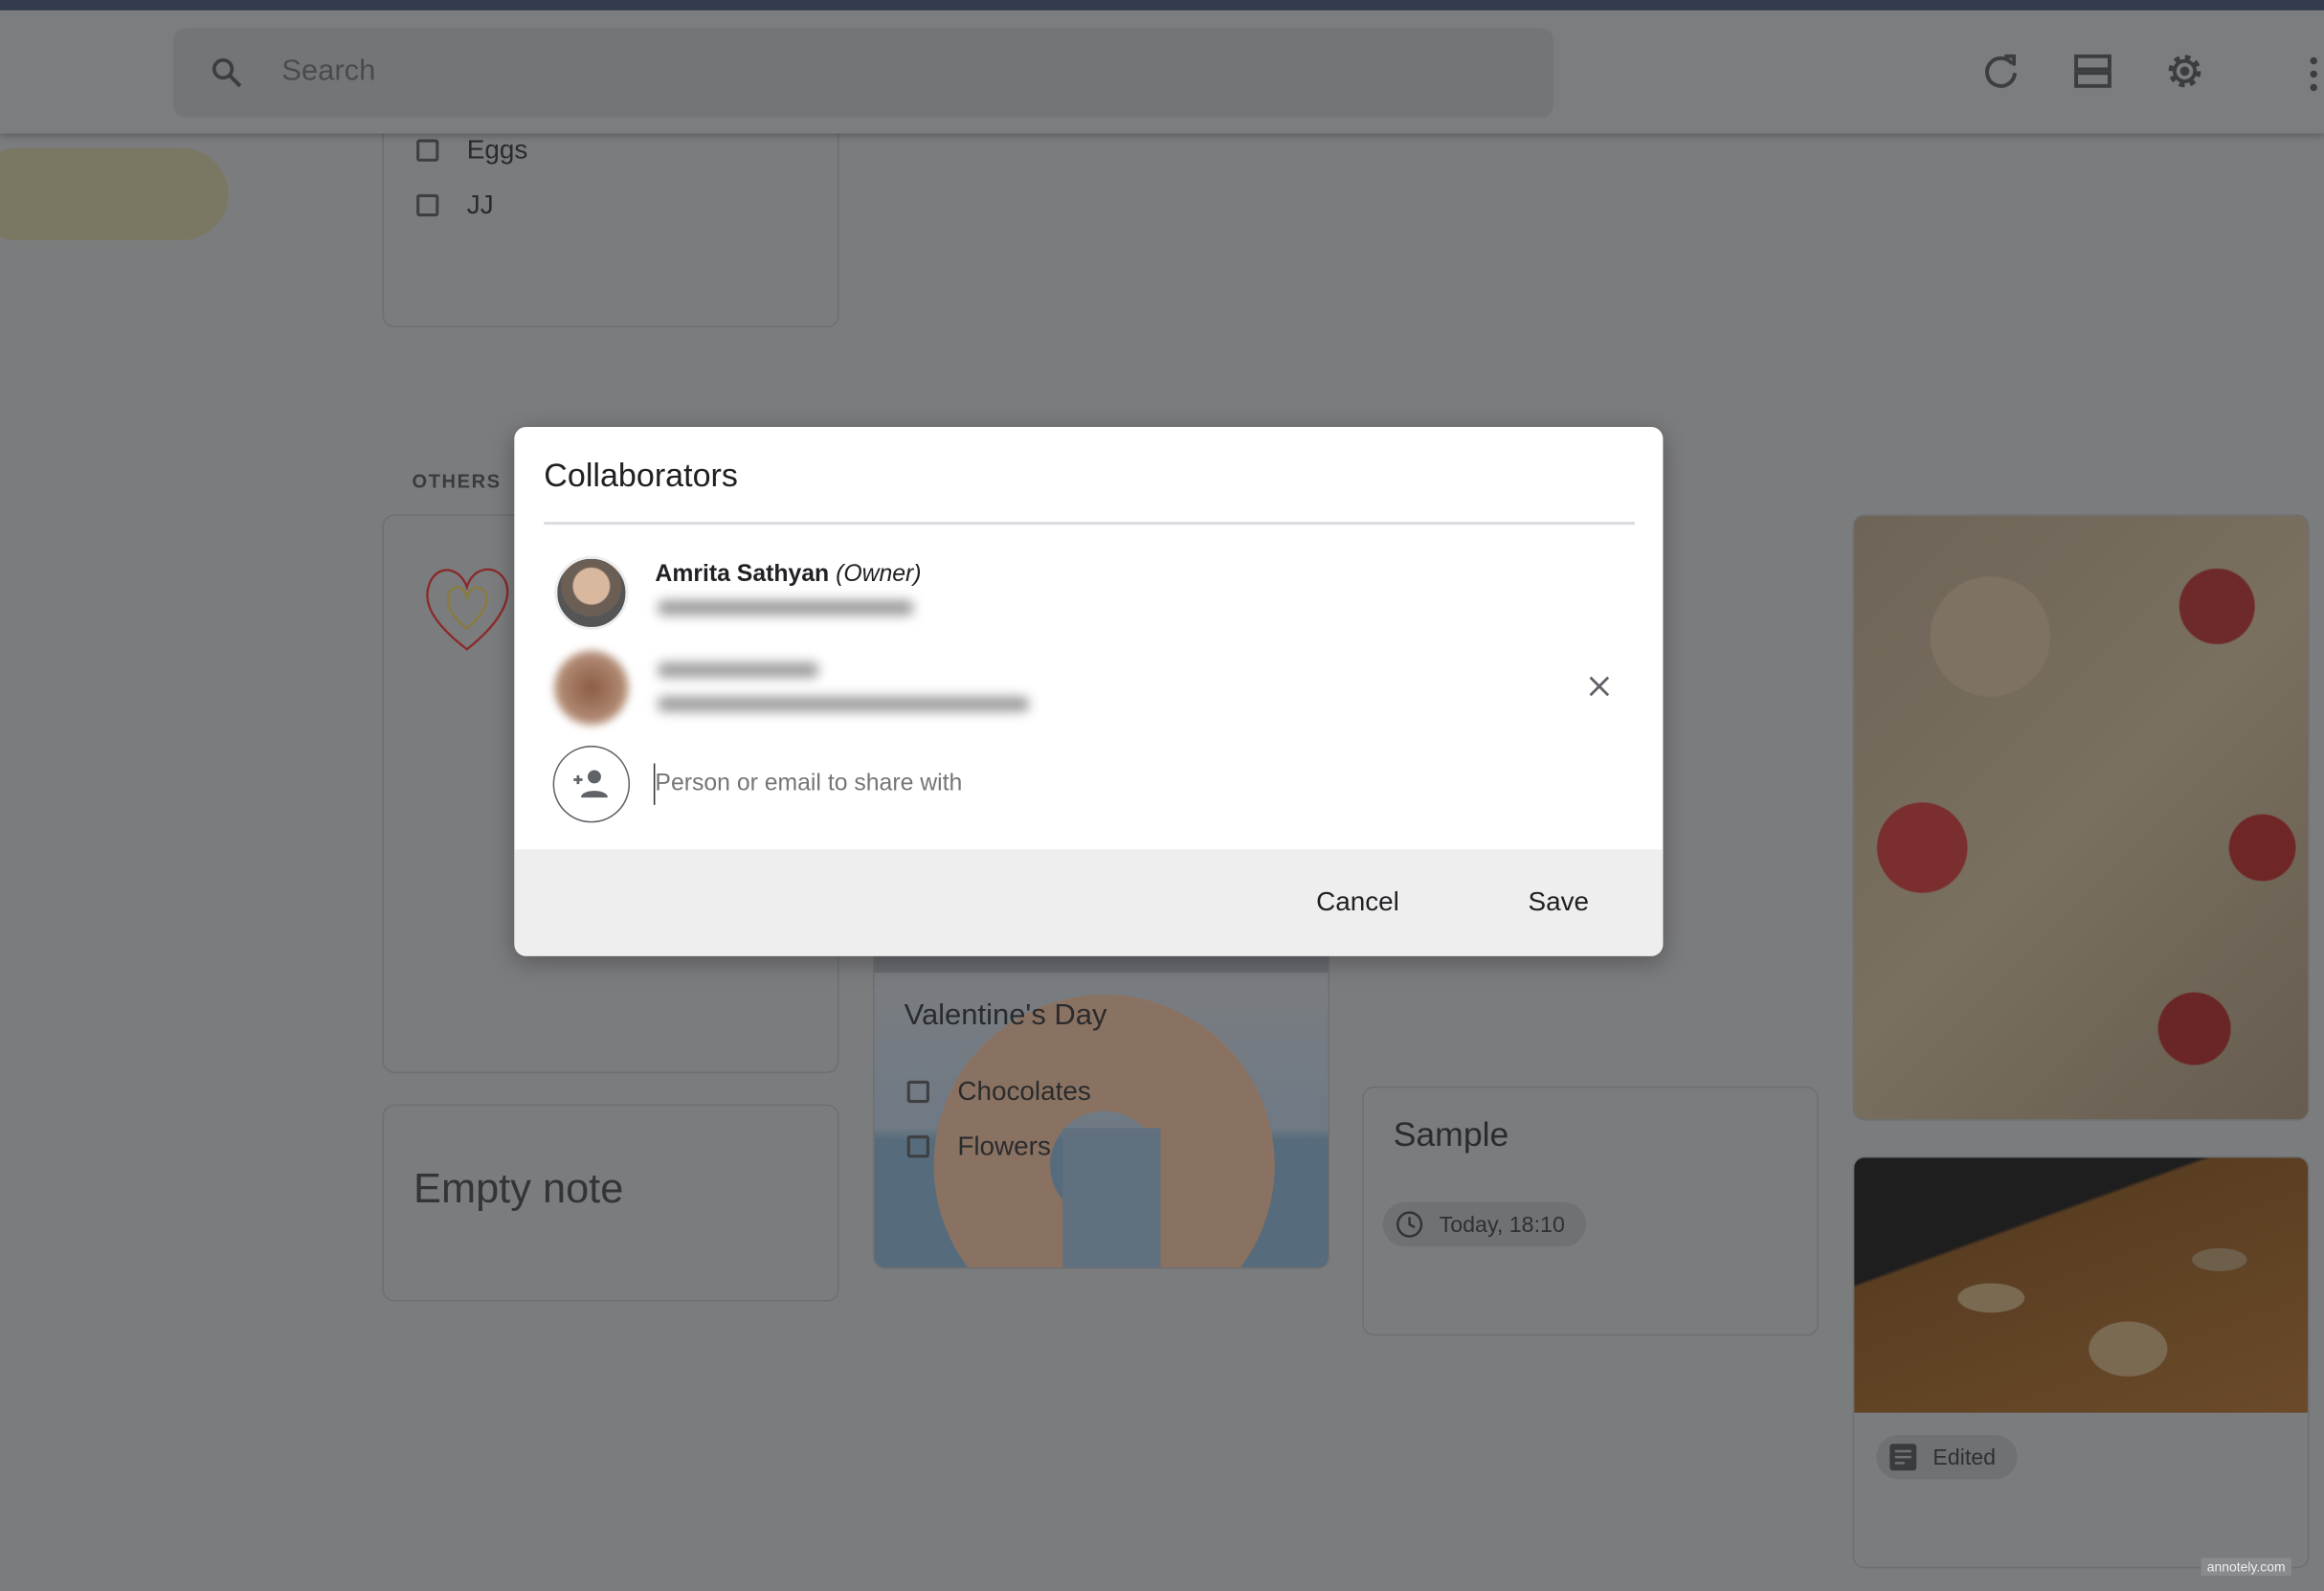 This screenshot has width=2324, height=1591. What do you see at coordinates (1965, 1457) in the screenshot?
I see `edited-text: Edited` at bounding box center [1965, 1457].